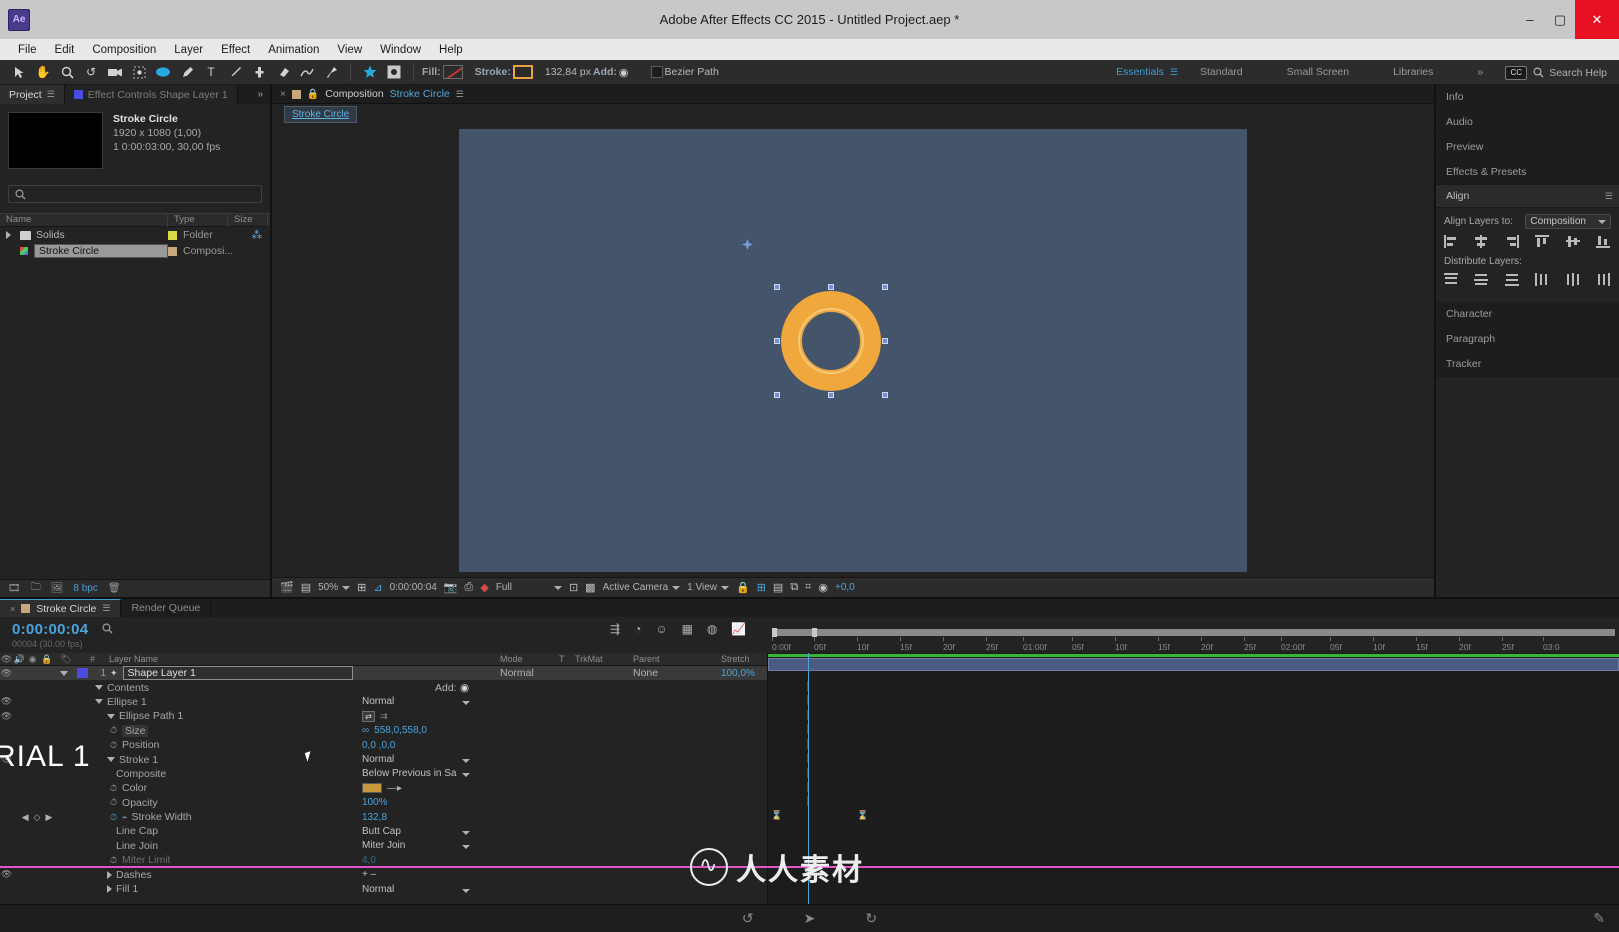 The width and height of the screenshot is (1619, 932). I want to click on close-button: ✕, so click(1597, 19).